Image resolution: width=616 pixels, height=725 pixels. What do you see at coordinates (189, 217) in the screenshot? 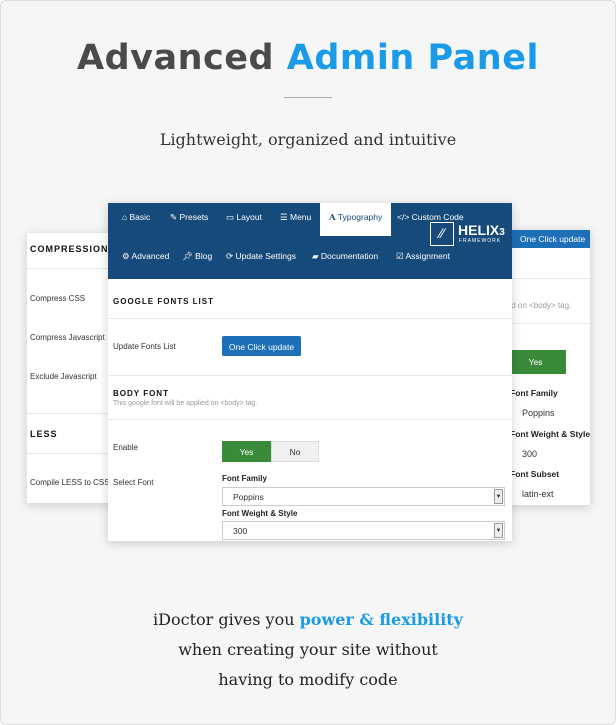
I see `tab-presets: ✎ Presets` at bounding box center [189, 217].